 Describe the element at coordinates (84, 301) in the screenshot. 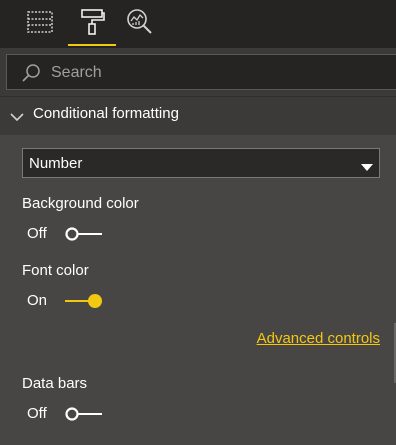

I see `font-color-toggle` at that location.